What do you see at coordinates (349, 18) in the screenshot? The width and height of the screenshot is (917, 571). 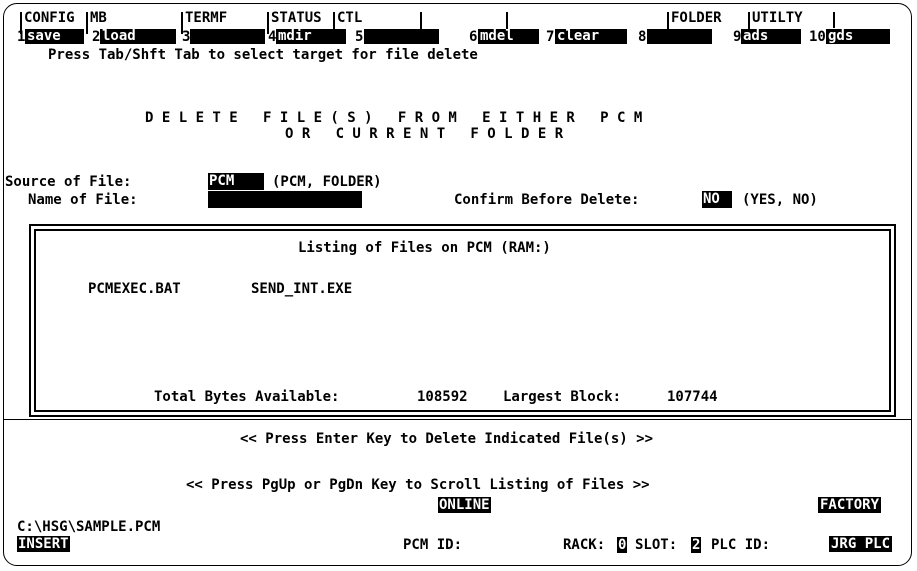 I see `menu-ctl: CTL` at bounding box center [349, 18].